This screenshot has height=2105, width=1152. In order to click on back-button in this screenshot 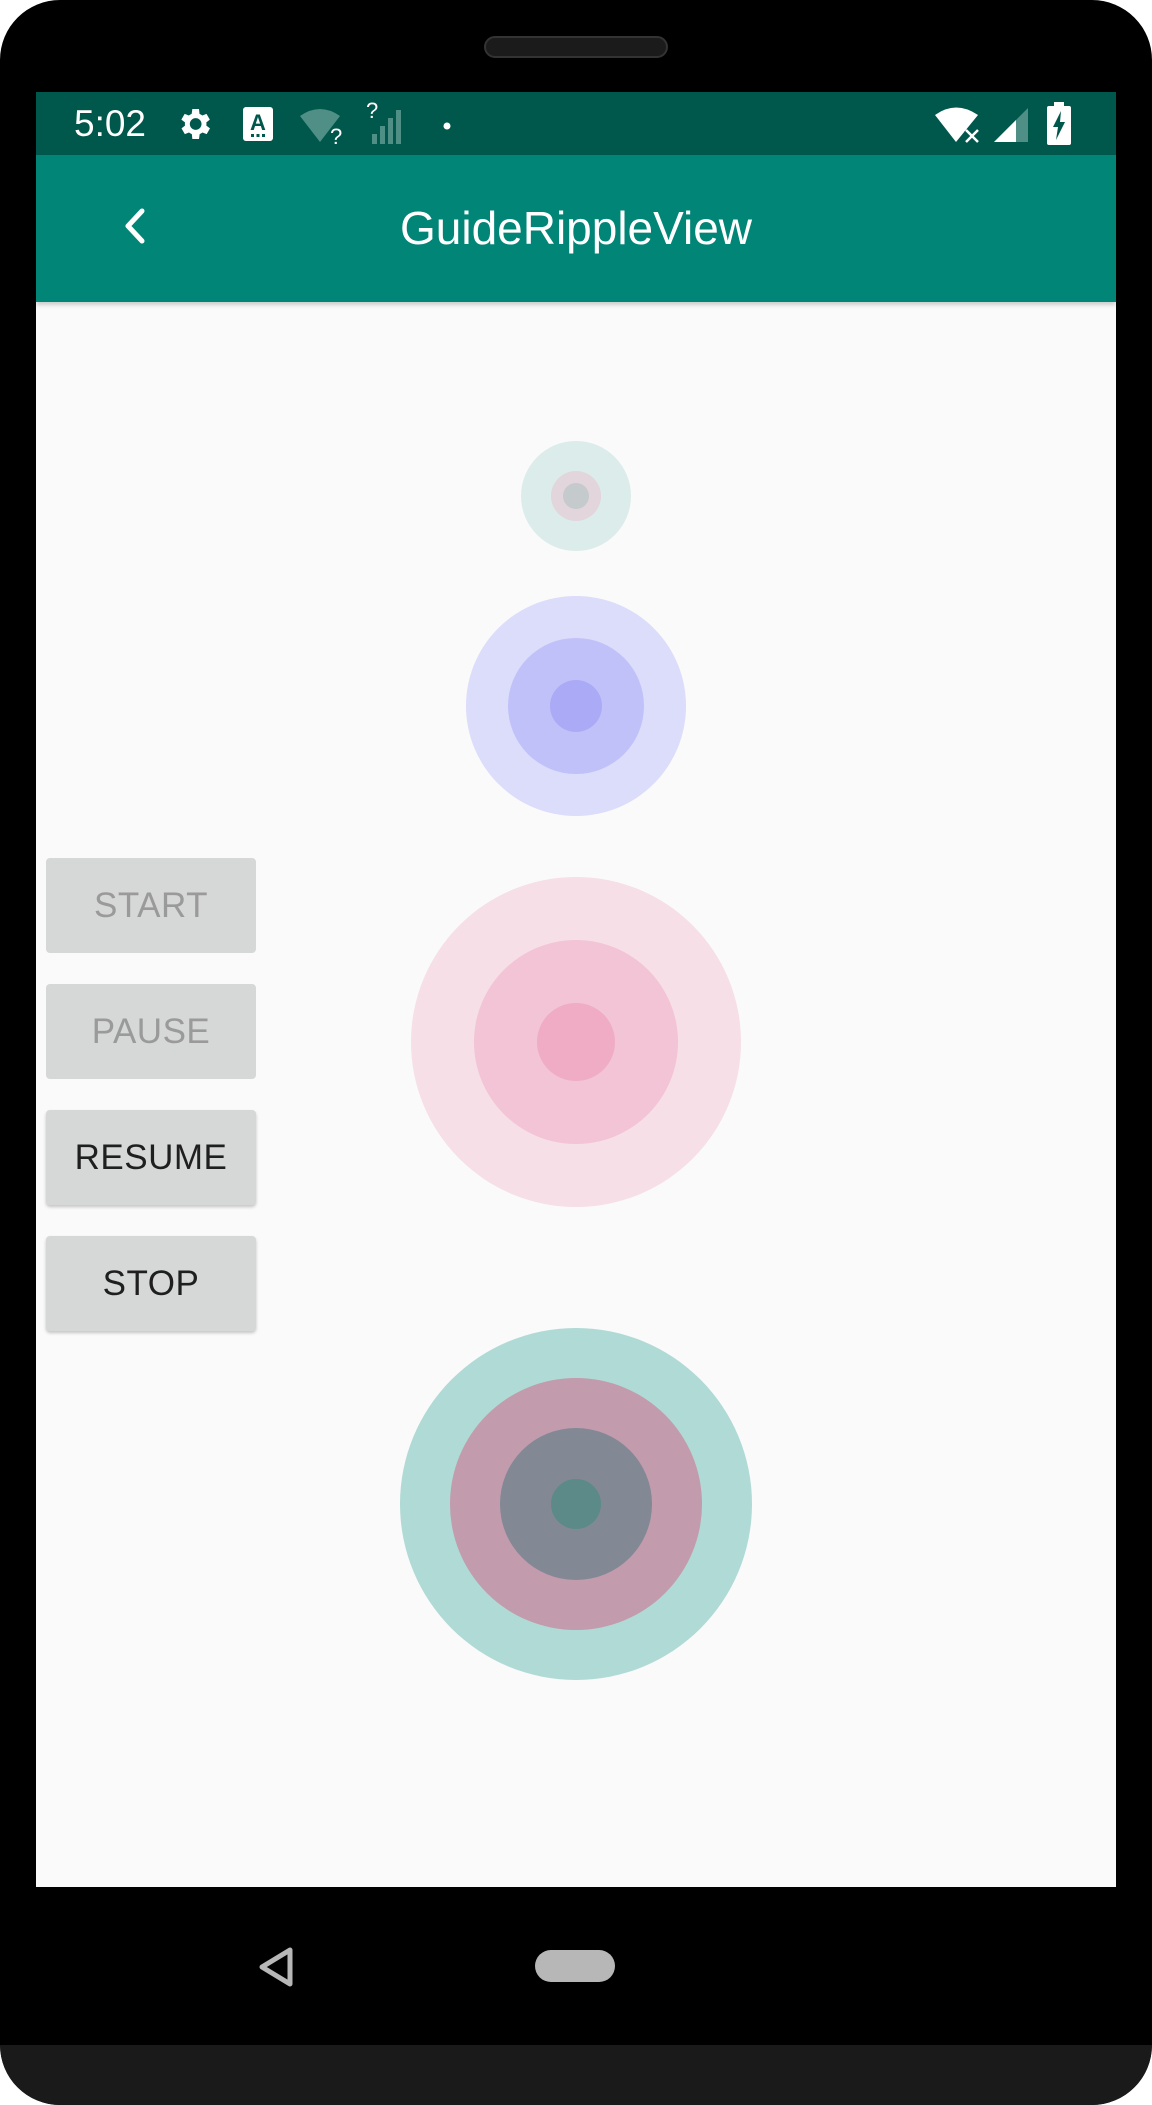, I will do `click(135, 228)`.